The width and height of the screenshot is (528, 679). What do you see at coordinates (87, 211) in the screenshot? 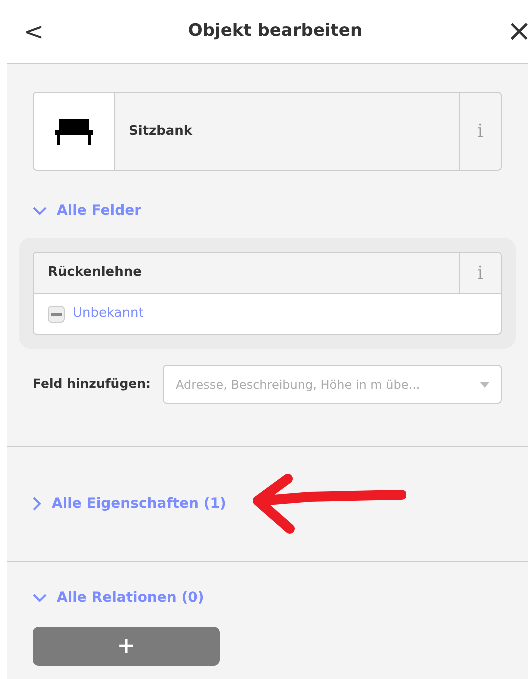
I see `section-toggle: Alle Felder` at bounding box center [87, 211].